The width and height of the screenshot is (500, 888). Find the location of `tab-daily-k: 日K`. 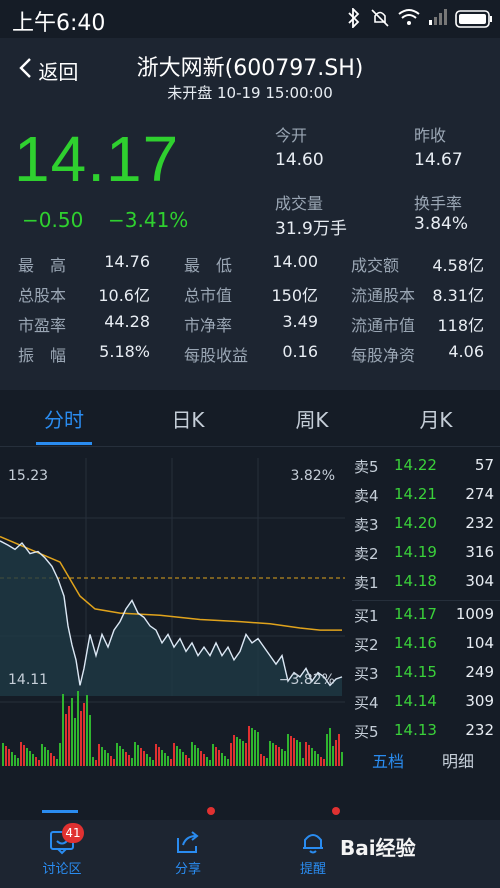

tab-daily-k: 日K is located at coordinates (188, 418).